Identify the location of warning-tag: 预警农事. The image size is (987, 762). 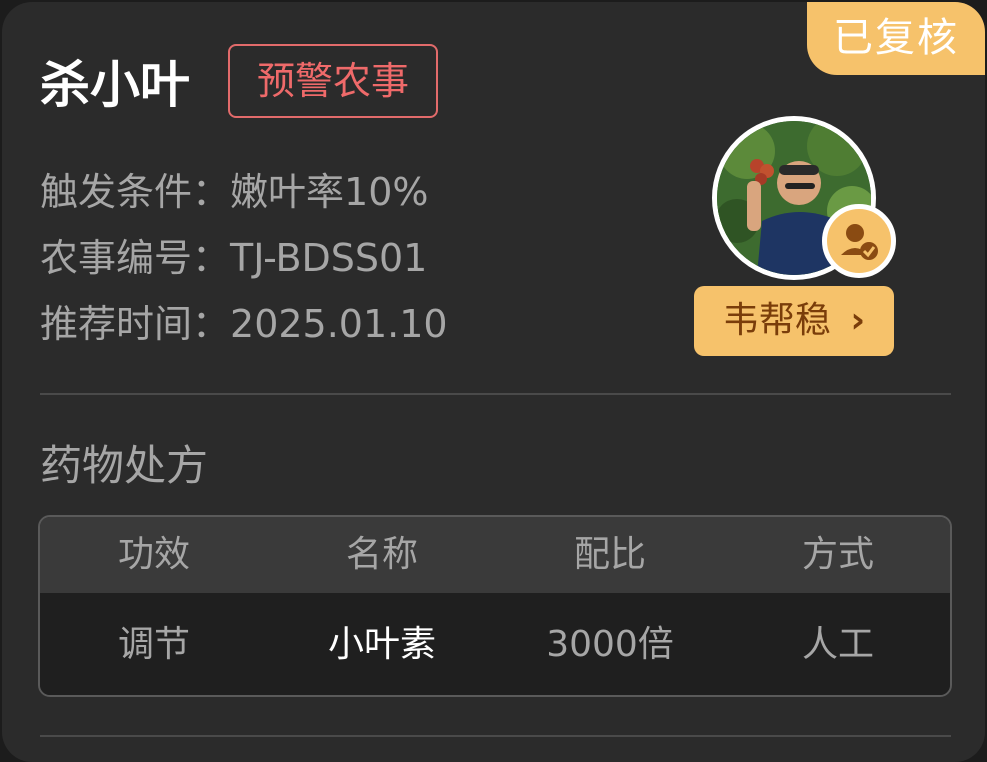
(333, 81).